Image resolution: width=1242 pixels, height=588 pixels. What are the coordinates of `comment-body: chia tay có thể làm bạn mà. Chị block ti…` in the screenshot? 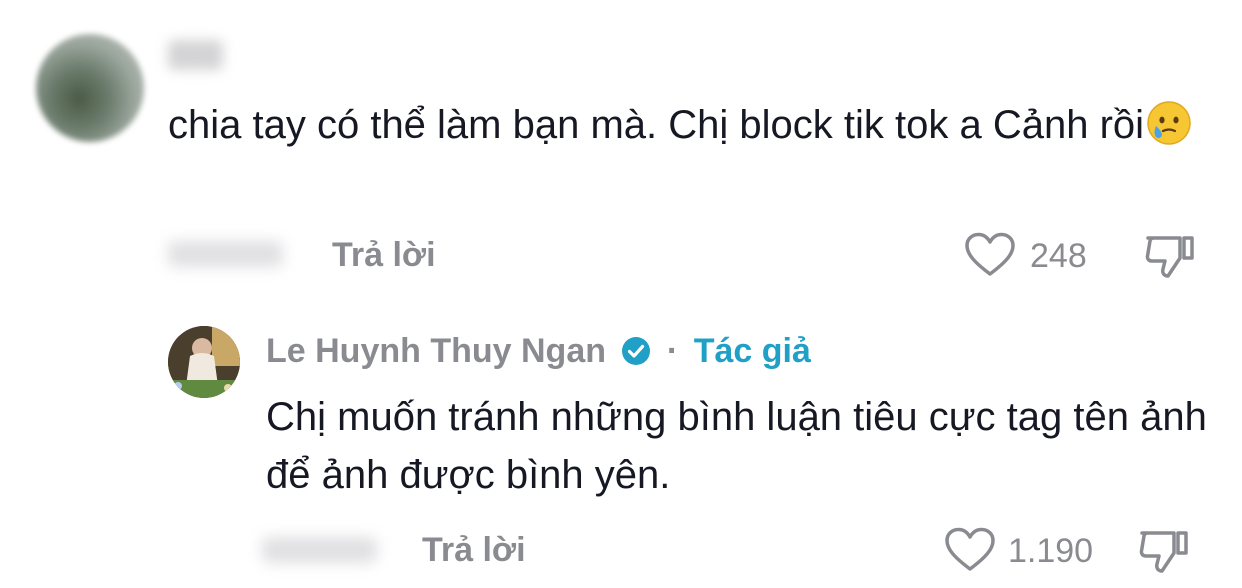 It's located at (688, 125).